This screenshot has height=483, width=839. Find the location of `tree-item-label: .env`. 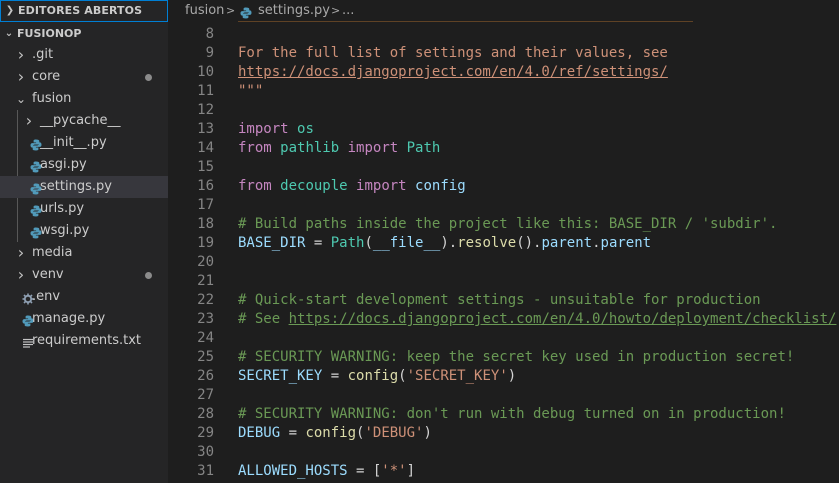

tree-item-label: .env is located at coordinates (46, 296).